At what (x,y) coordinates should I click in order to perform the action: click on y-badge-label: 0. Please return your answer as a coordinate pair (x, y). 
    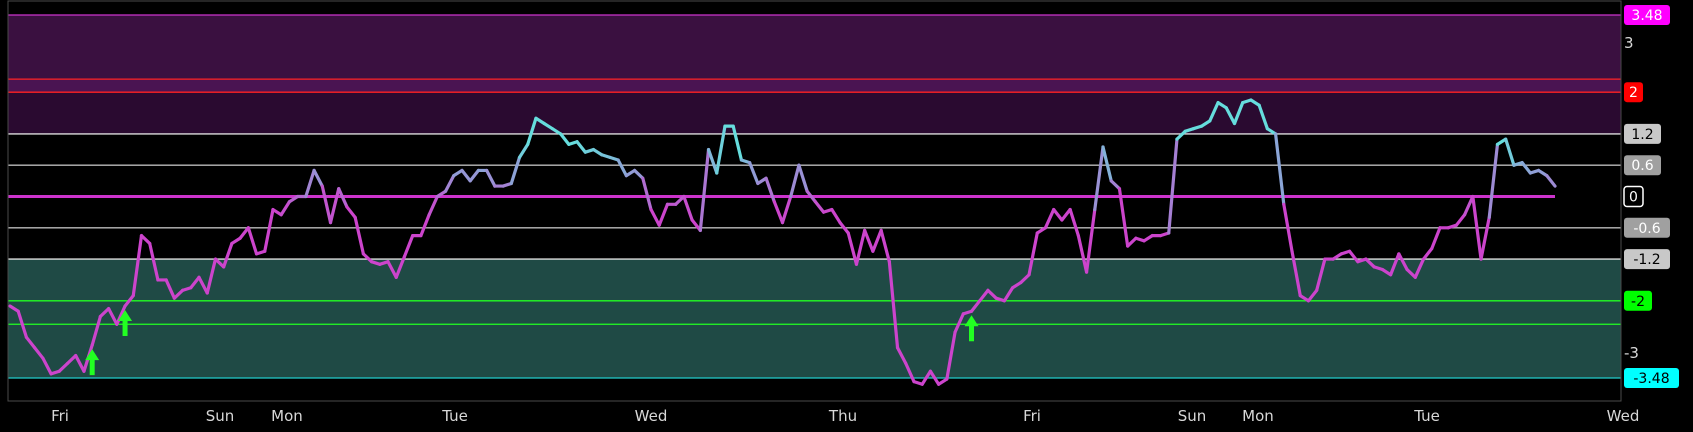
    Looking at the image, I should click on (1633, 198).